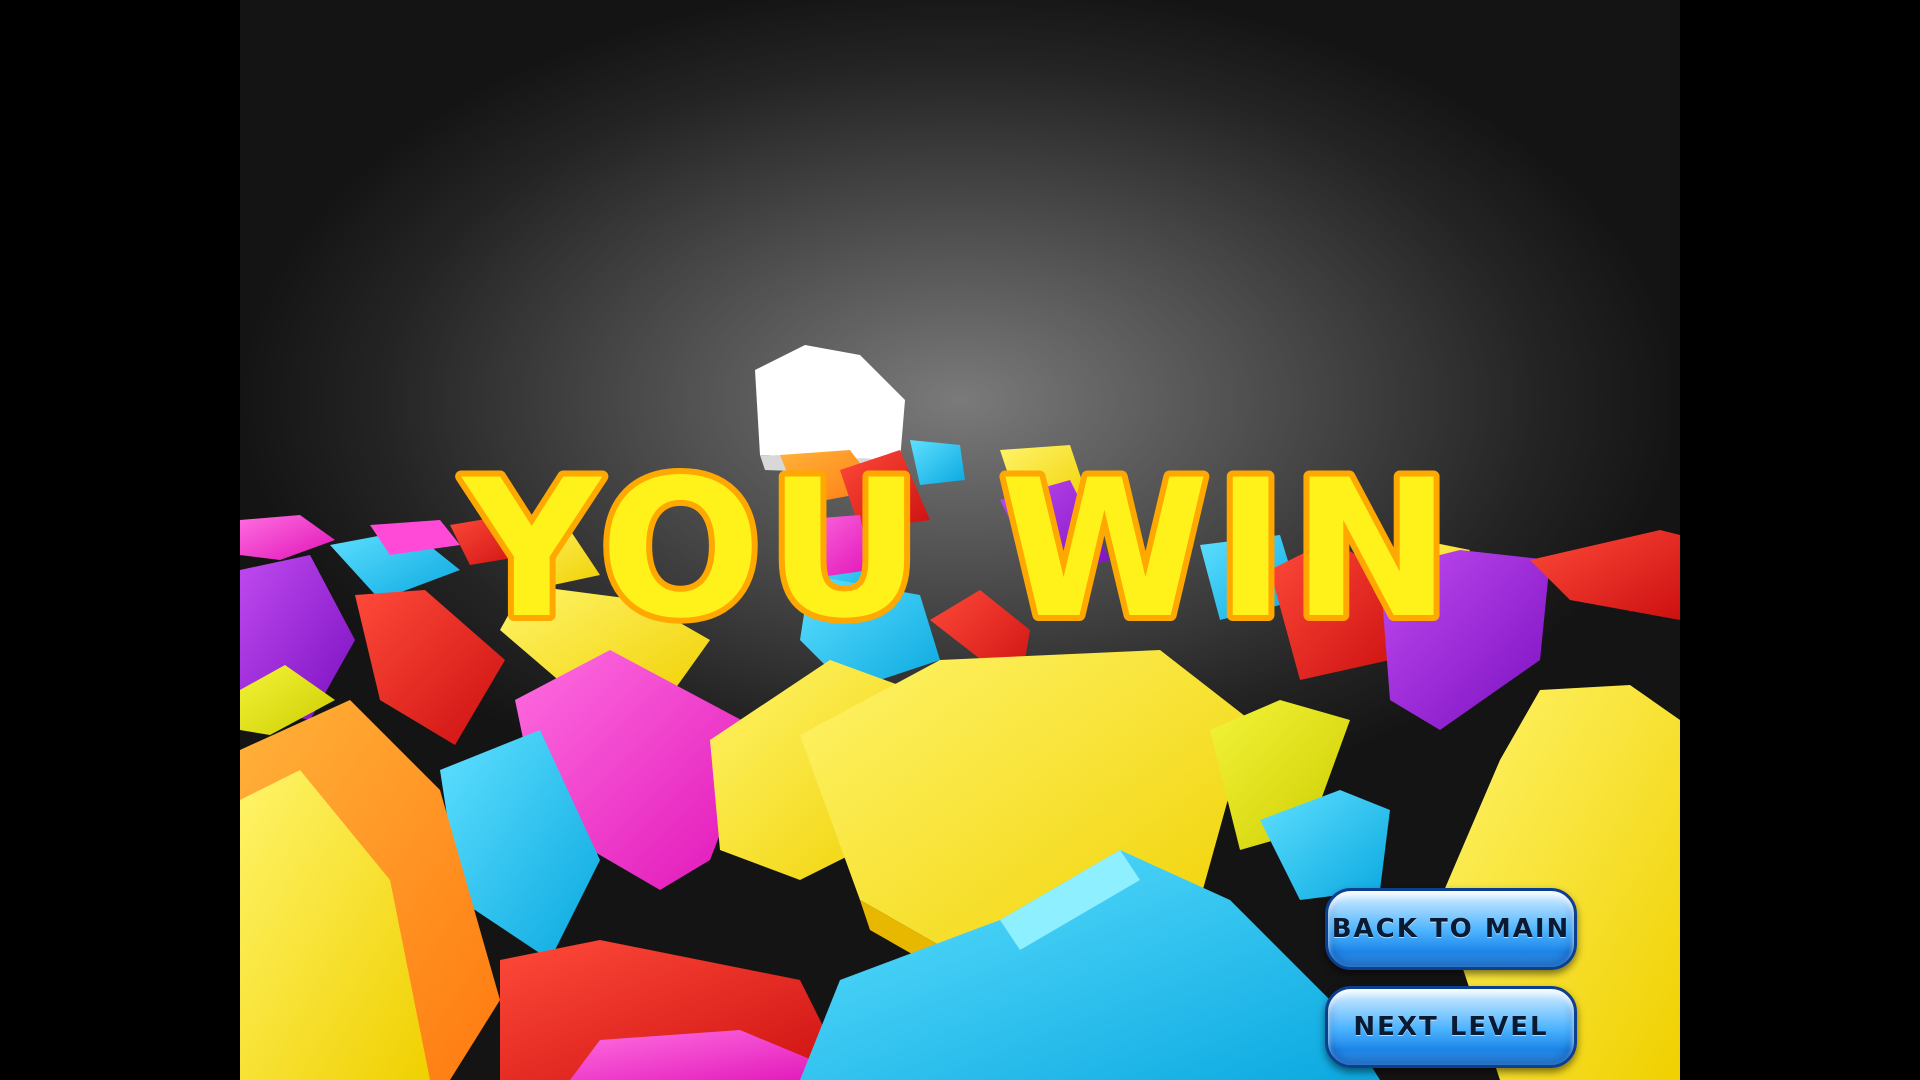  What do you see at coordinates (1451, 984) in the screenshot?
I see `end-level-menu: BACK TO MAIN NEXT LEVEL` at bounding box center [1451, 984].